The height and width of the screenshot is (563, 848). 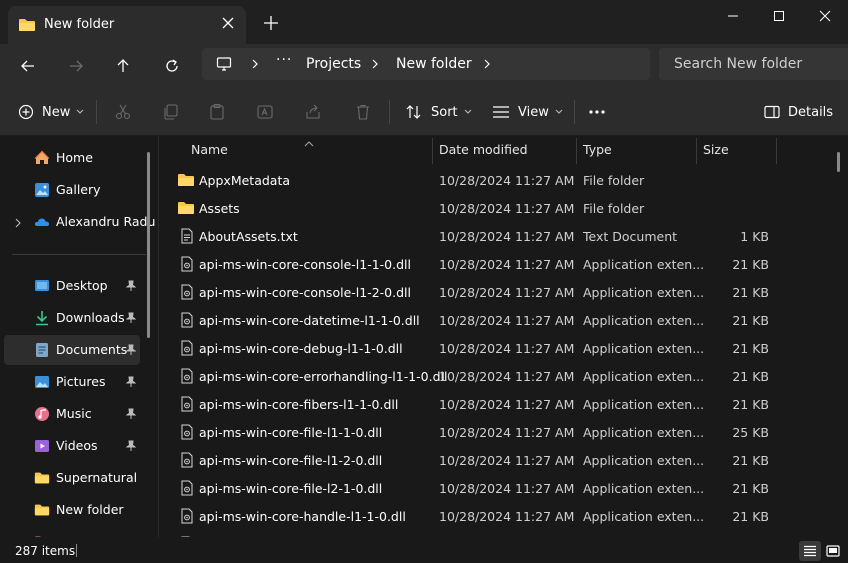 I want to click on file-list-scrollbar, so click(x=838, y=162).